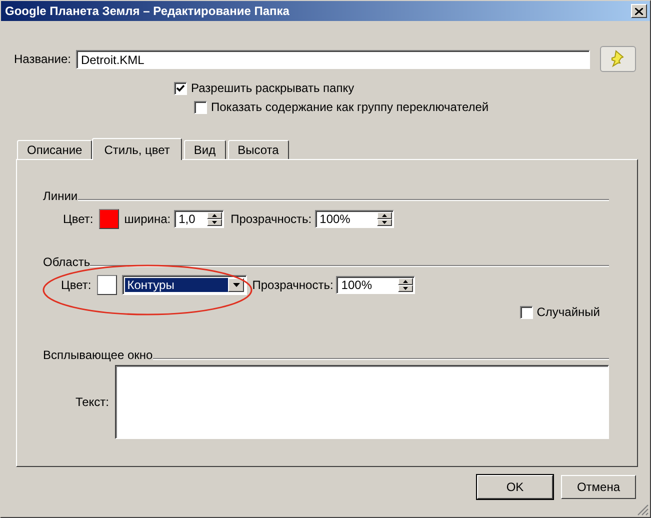  What do you see at coordinates (42, 59) in the screenshot?
I see `name-label: Название:` at bounding box center [42, 59].